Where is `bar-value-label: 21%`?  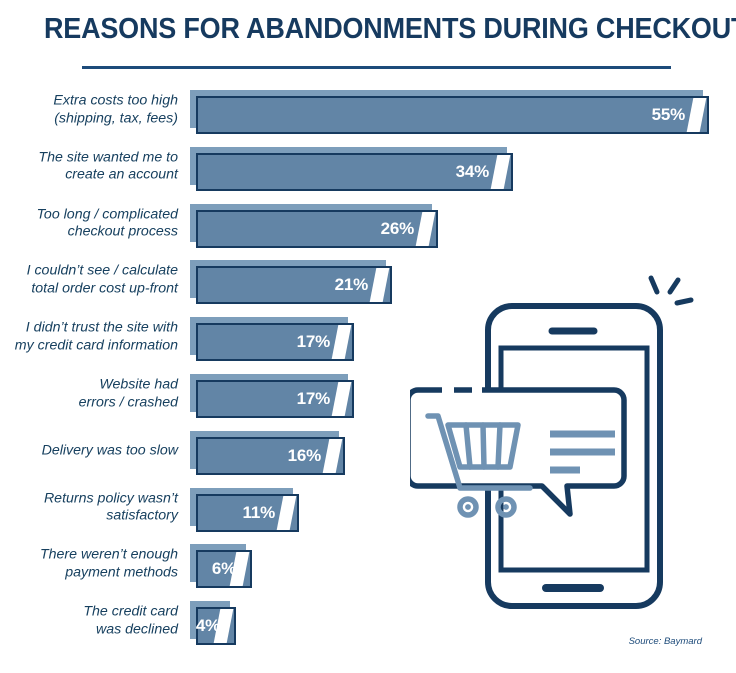
bar-value-label: 21% is located at coordinates (351, 285).